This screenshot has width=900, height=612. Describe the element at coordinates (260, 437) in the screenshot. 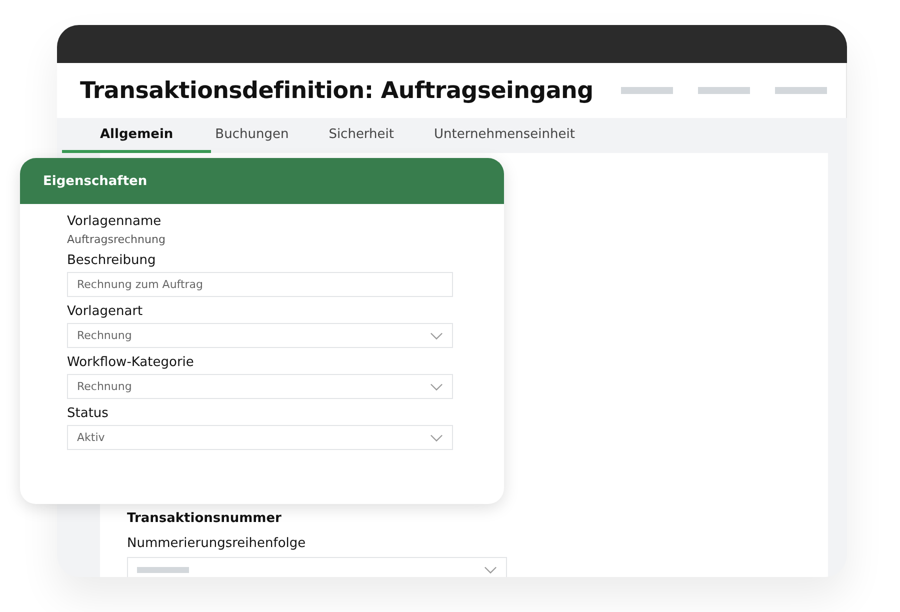

I see `dropdown-field: Aktiv` at that location.